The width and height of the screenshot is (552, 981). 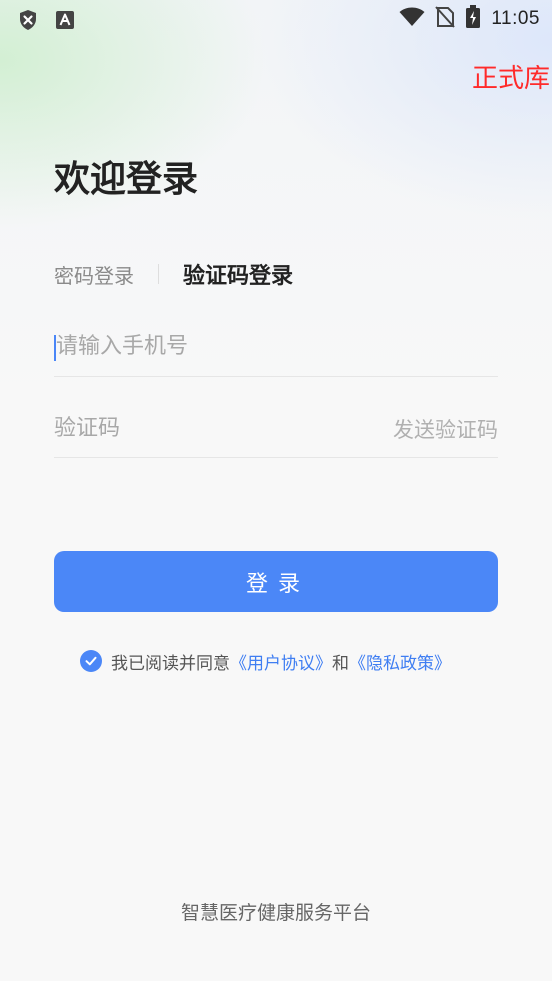 I want to click on tab-code-login: 验证码登录, so click(x=238, y=274).